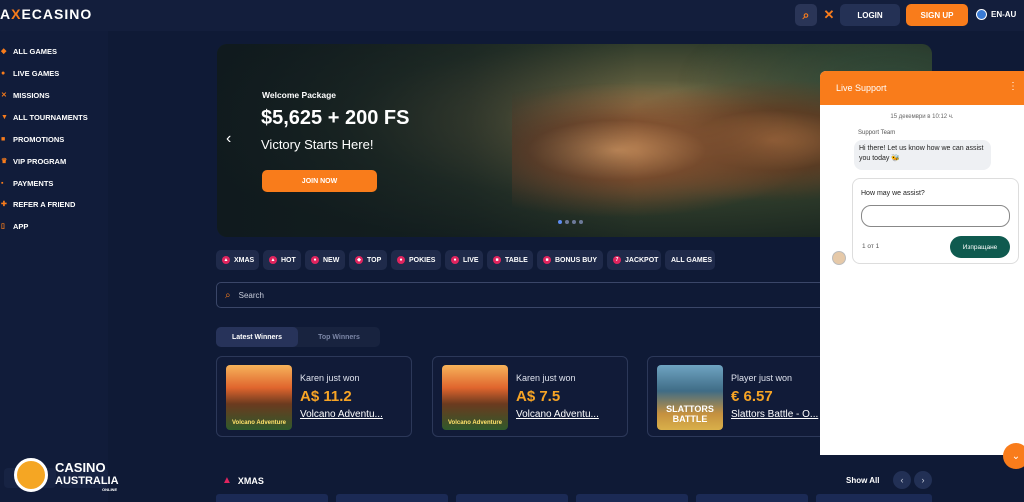 The image size is (1024, 502). Describe the element at coordinates (570, 260) in the screenshot. I see `filter-bonus-buy: ■ BONUS BUY` at that location.